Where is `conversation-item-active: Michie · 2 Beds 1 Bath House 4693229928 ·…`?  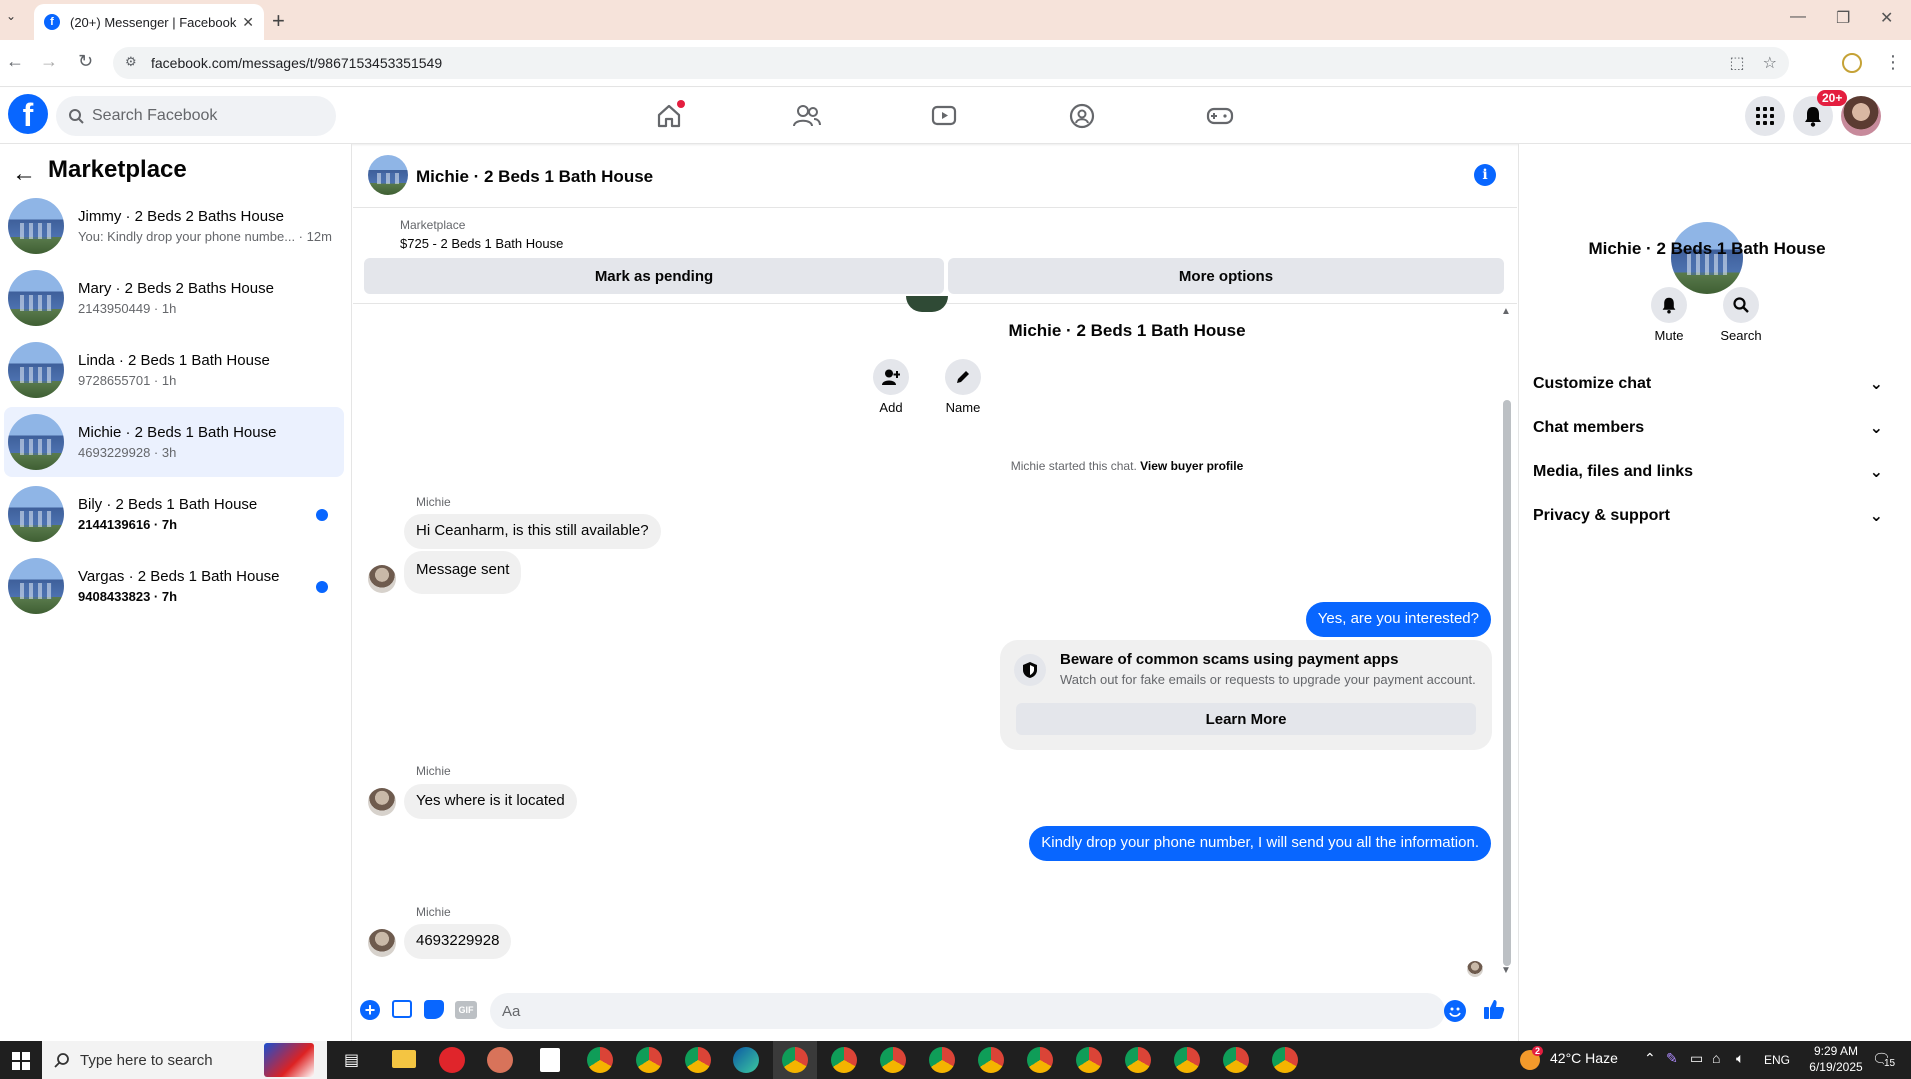
conversation-item-active: Michie · 2 Beds 1 Bath House 4693229928 ·… is located at coordinates (174, 442).